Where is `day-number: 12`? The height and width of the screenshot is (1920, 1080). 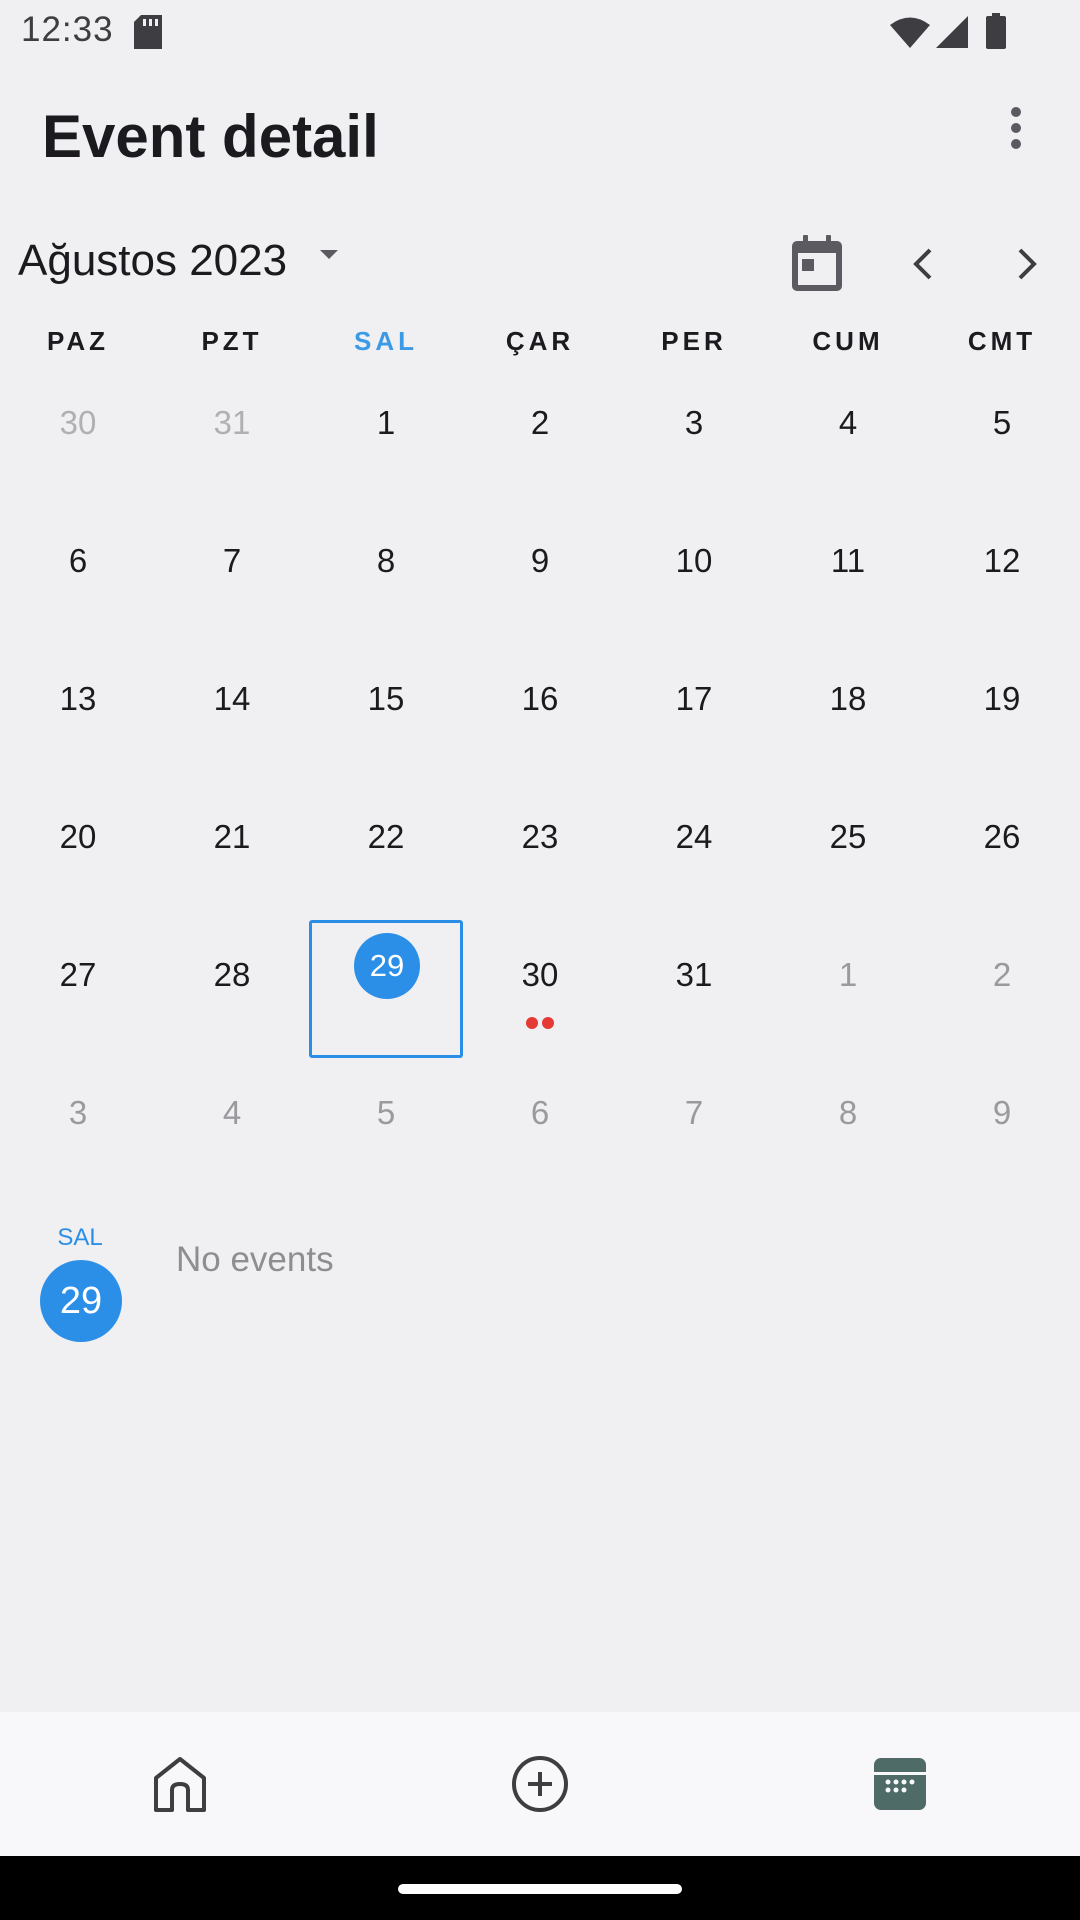
day-number: 12 is located at coordinates (1002, 560).